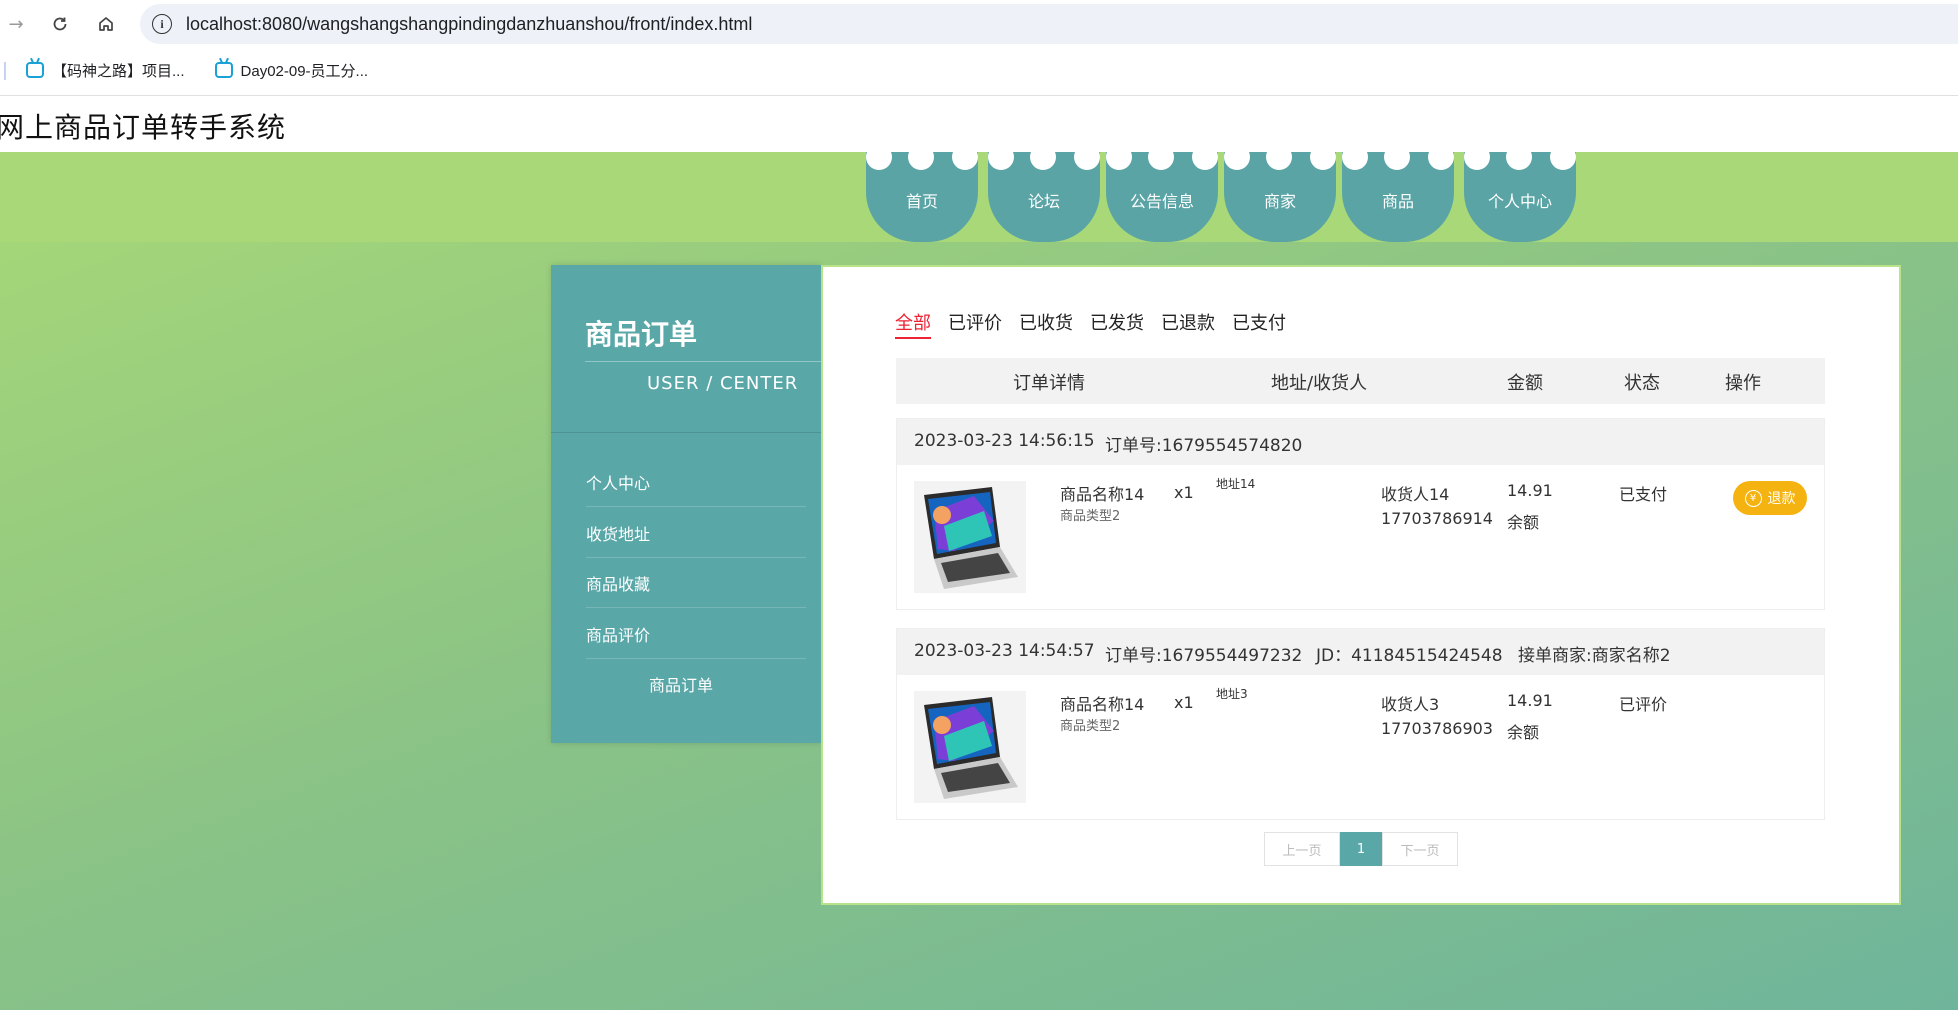 This screenshot has width=1958, height=1010. What do you see at coordinates (1236, 484) in the screenshot?
I see `order-address: 地址14` at bounding box center [1236, 484].